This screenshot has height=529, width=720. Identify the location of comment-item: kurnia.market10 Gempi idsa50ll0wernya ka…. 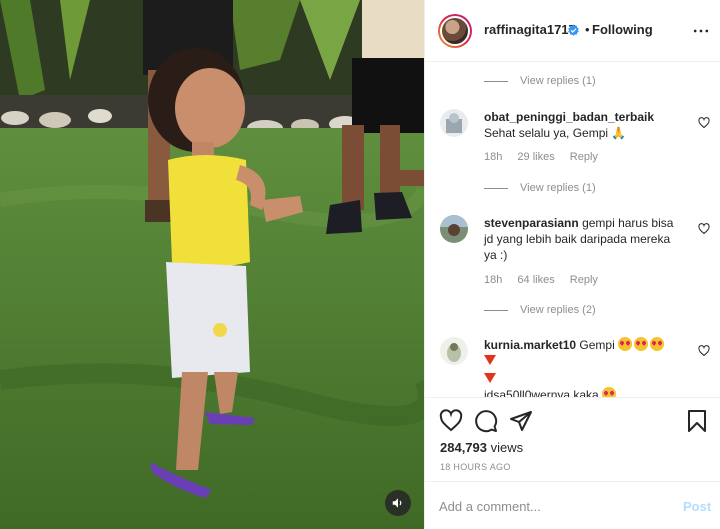
(575, 367).